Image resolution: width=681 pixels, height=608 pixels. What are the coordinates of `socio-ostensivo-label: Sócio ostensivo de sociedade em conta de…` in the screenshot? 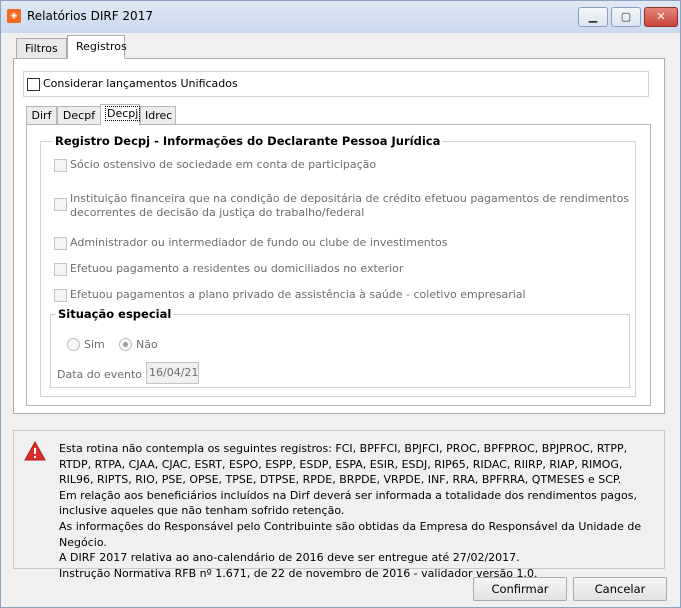 It's located at (223, 164).